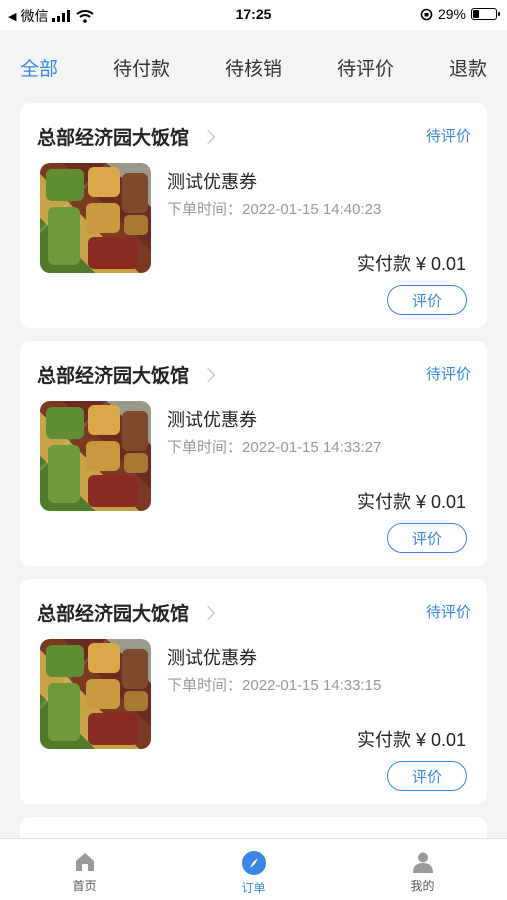  I want to click on nav-home: 首页, so click(85, 866).